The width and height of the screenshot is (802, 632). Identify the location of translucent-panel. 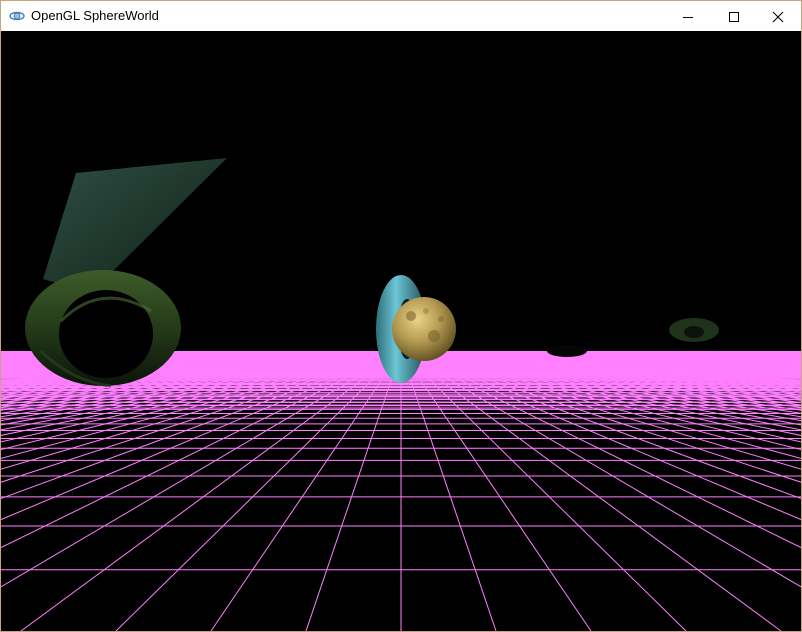
(135, 225).